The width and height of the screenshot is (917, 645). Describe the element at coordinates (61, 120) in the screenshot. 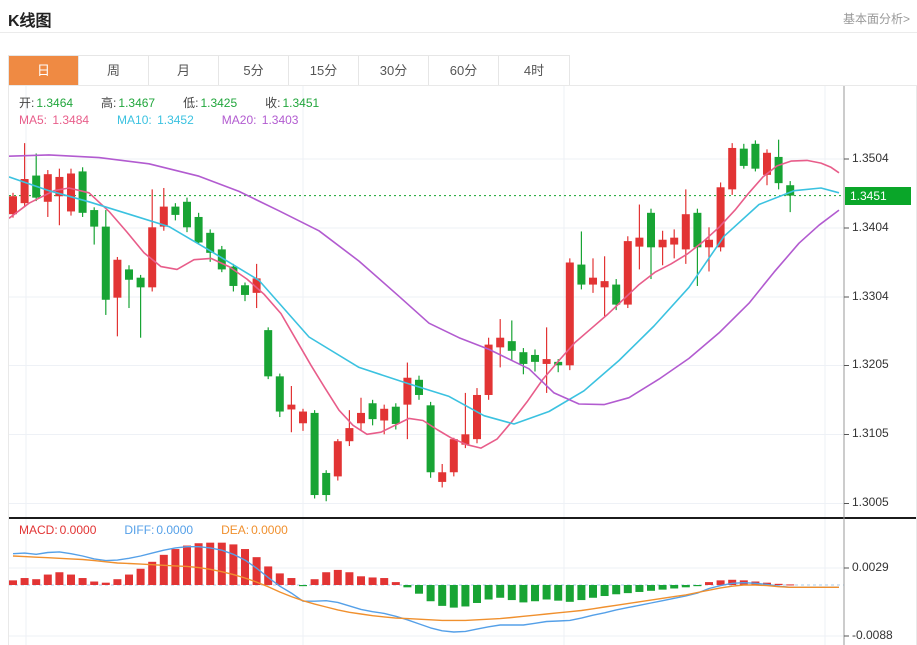

I see `ma-item-0: MA5: 1.3484` at that location.